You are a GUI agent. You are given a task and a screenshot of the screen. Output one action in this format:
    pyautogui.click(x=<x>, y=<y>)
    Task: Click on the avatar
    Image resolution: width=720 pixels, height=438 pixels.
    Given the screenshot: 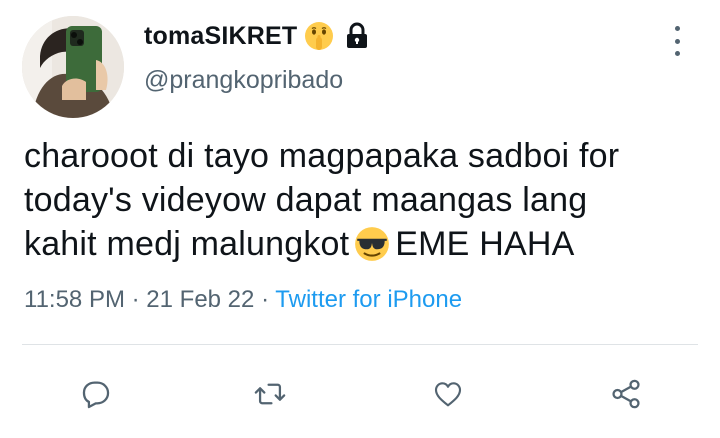 What is the action you would take?
    pyautogui.click(x=73, y=67)
    